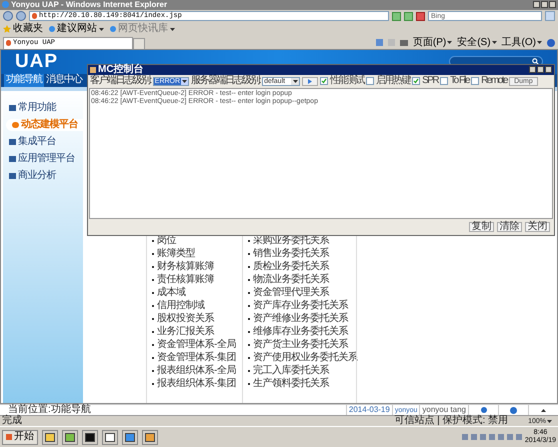  Describe the element at coordinates (7, 29) in the screenshot. I see `star-icon` at that location.